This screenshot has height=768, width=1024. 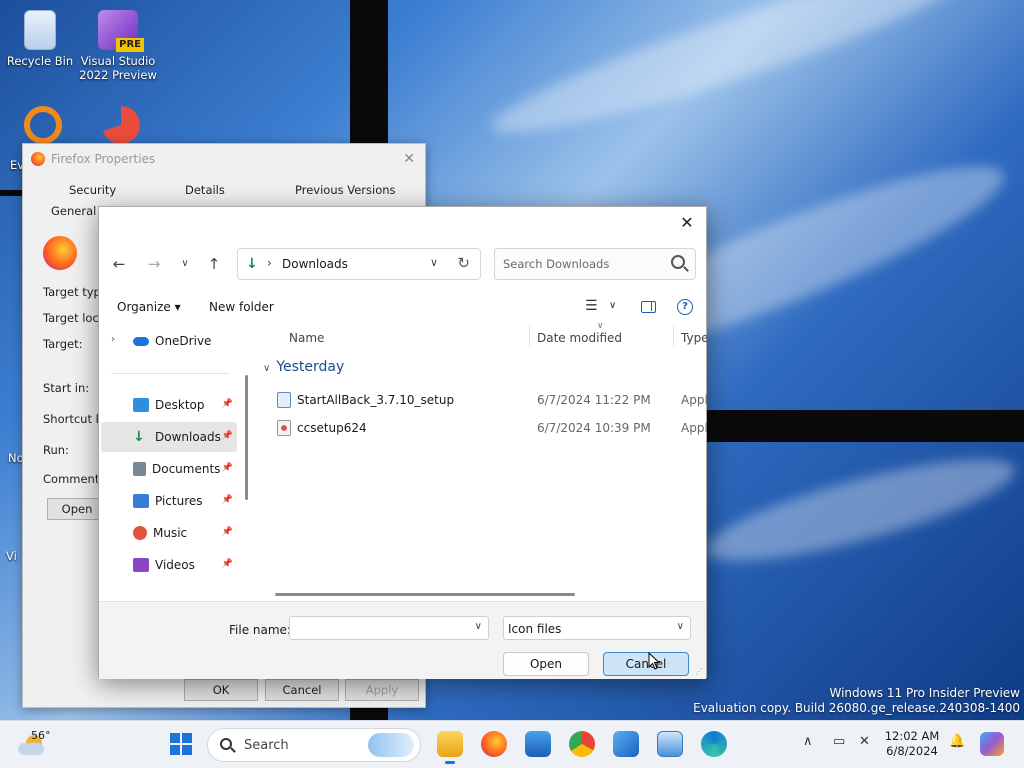 I want to click on address-bar: ↓ › Downloads ∨ ↻, so click(x=359, y=264).